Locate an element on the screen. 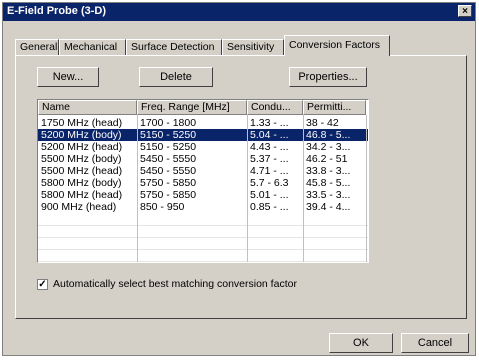  auto-select-checkbox: ✓ is located at coordinates (42, 284).